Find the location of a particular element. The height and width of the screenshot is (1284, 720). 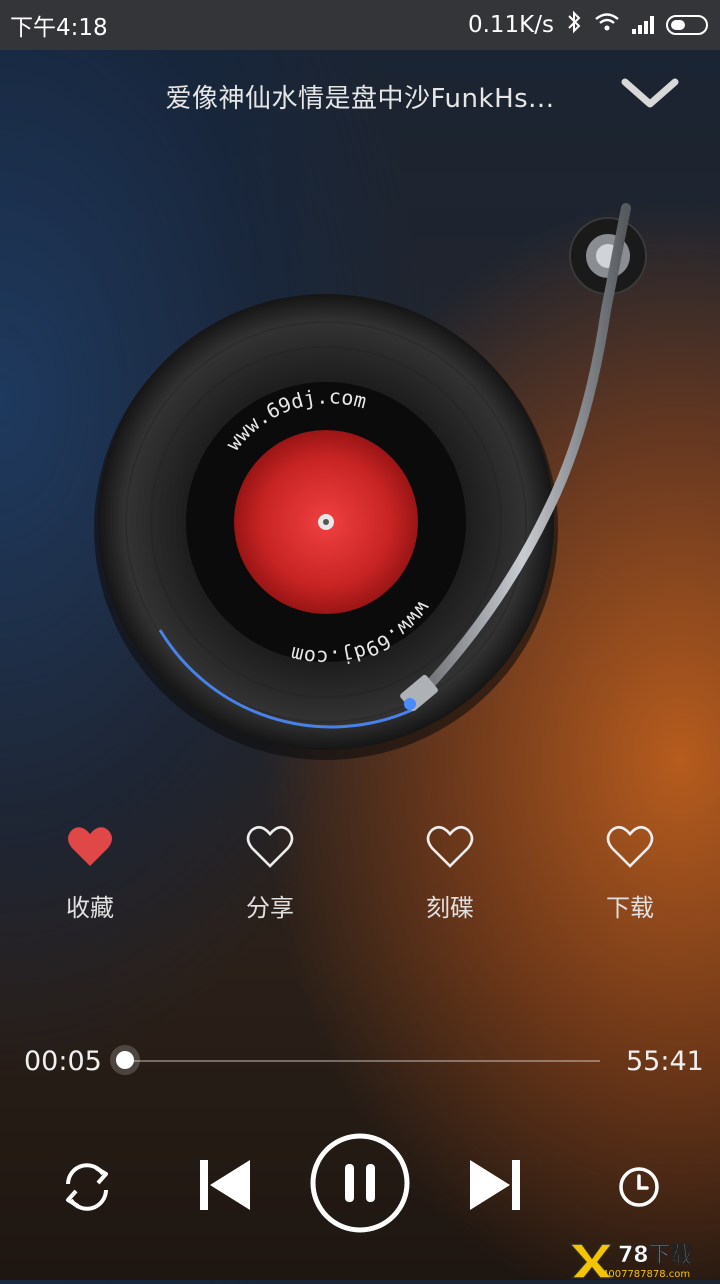

repeat-icon is located at coordinates (87, 1187).